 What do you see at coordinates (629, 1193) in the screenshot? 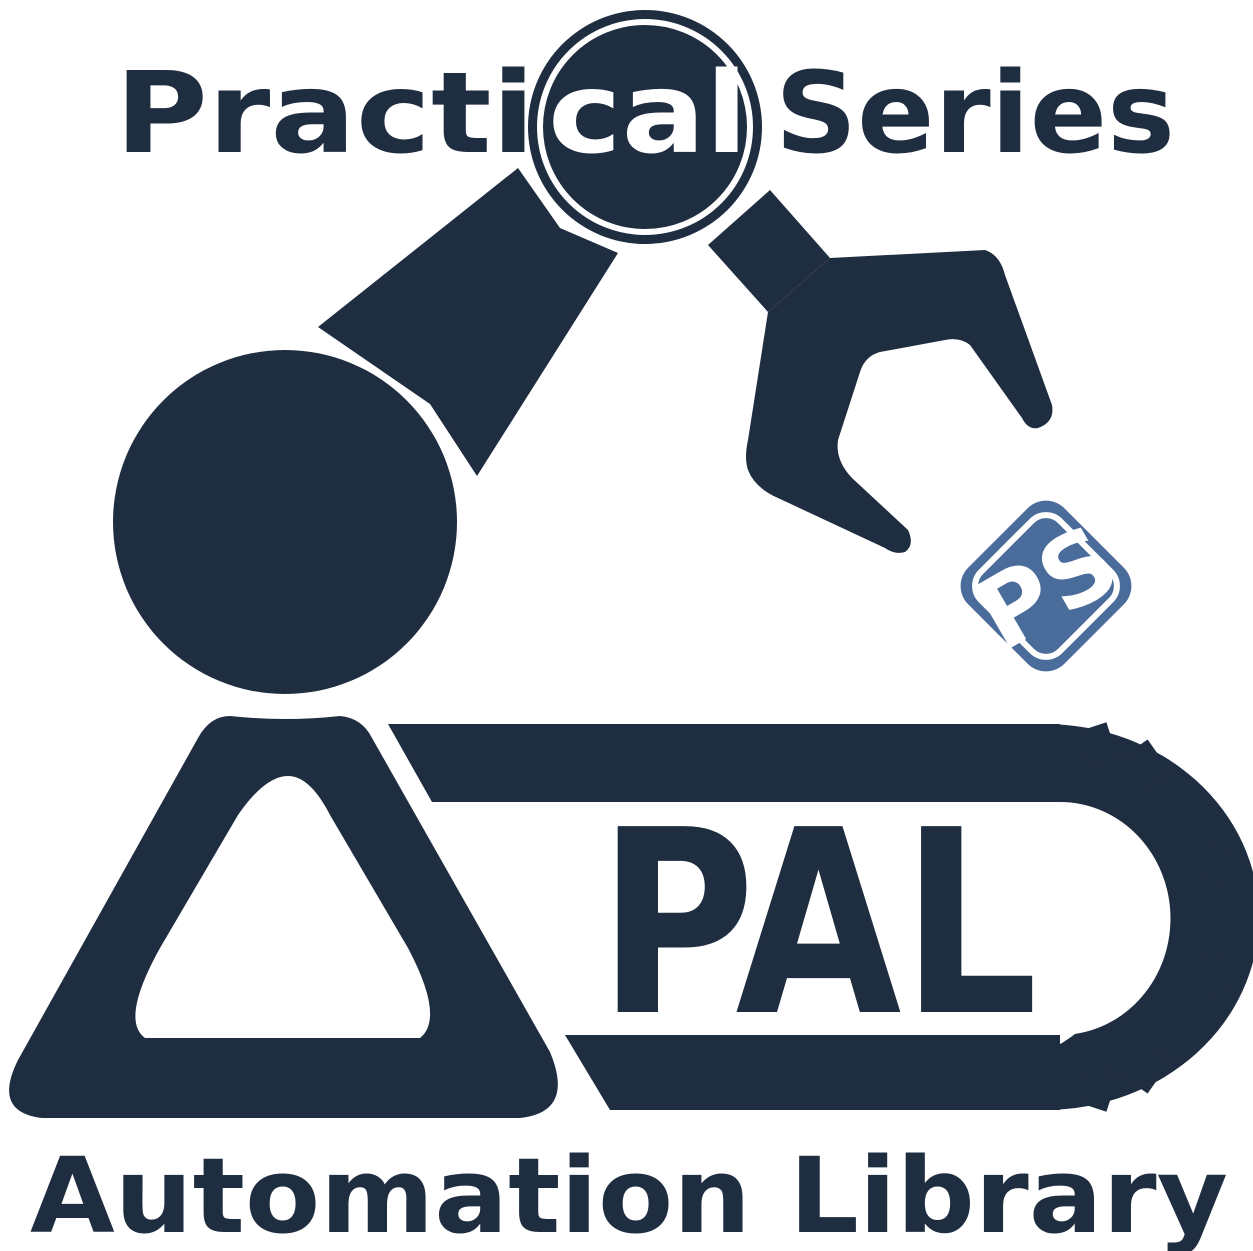
I see `subtitle-text: Automation Library` at bounding box center [629, 1193].